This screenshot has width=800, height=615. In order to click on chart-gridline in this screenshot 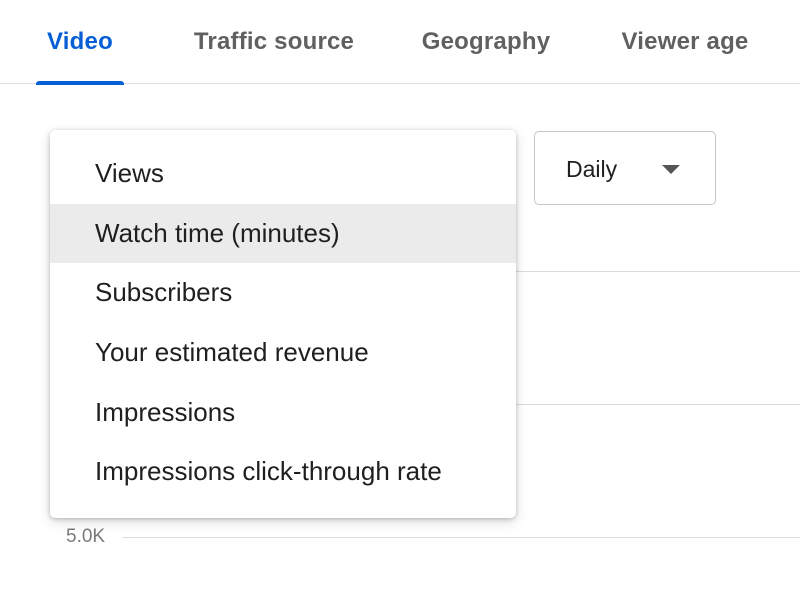, I will do `click(461, 537)`.